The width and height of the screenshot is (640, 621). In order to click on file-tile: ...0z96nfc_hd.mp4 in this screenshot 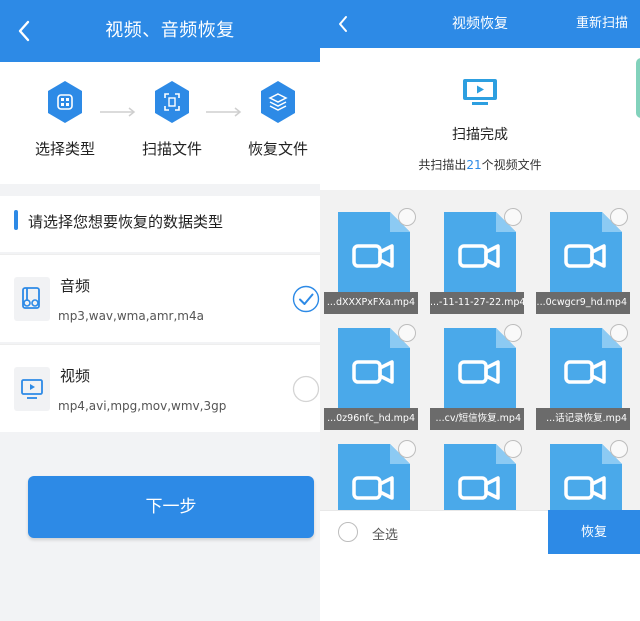, I will do `click(371, 375)`.